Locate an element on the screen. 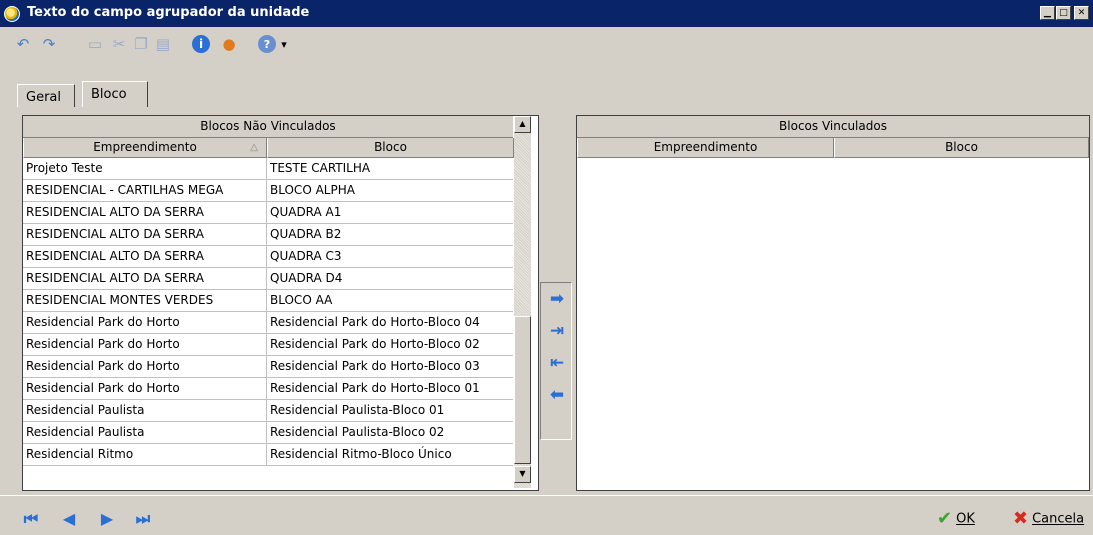  cell-bloco: Residencial Paulista-Bloco 02 is located at coordinates (357, 432).